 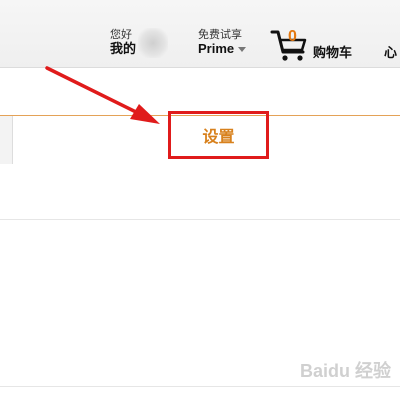 I want to click on account-menu: 您好 我的, so click(x=123, y=42).